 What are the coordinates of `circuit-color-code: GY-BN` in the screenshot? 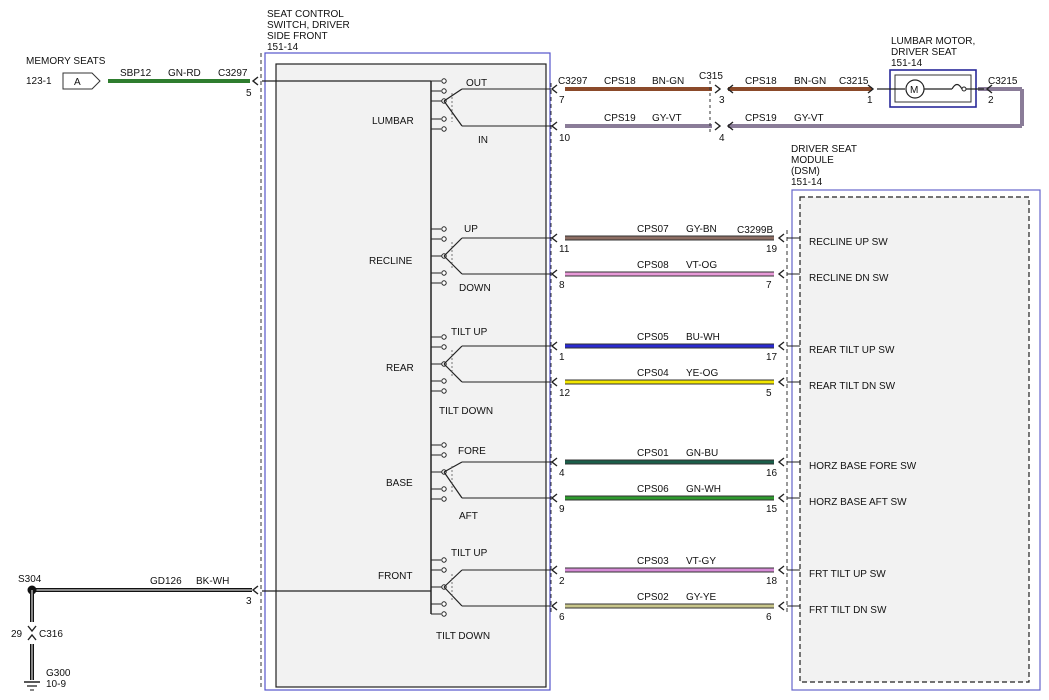 It's located at (701, 229).